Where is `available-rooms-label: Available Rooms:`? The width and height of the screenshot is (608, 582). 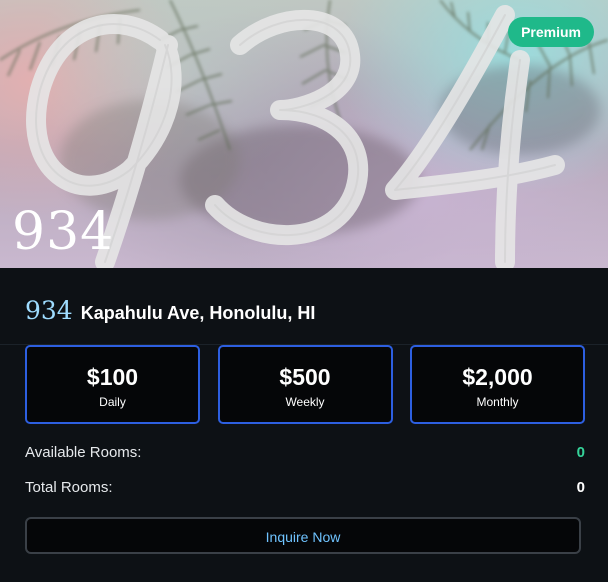
available-rooms-label: Available Rooms: is located at coordinates (83, 452).